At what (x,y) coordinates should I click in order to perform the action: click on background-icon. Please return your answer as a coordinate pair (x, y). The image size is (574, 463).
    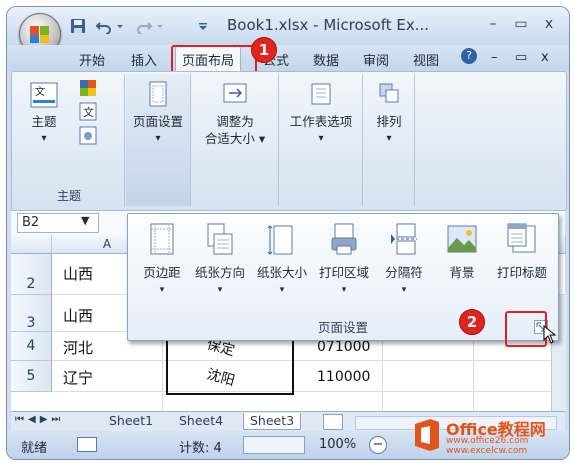
    Looking at the image, I should click on (462, 239).